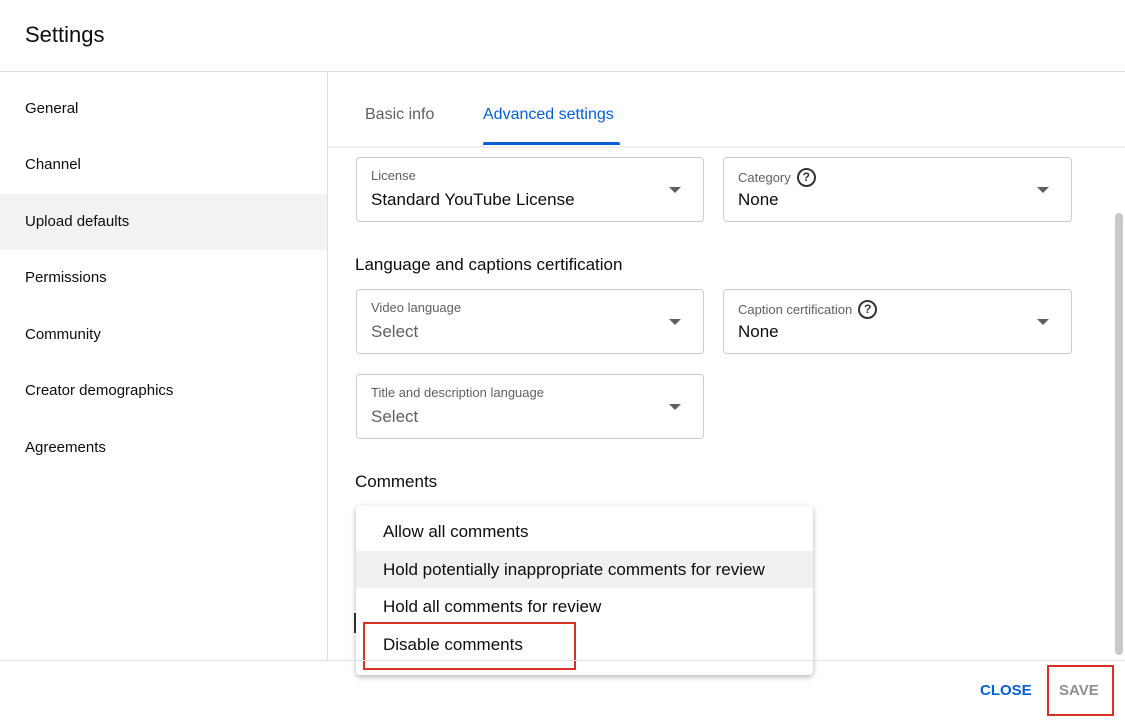 Image resolution: width=1125 pixels, height=723 pixels. Describe the element at coordinates (548, 115) in the screenshot. I see `tab-advanced-settings: Advanced settings` at that location.